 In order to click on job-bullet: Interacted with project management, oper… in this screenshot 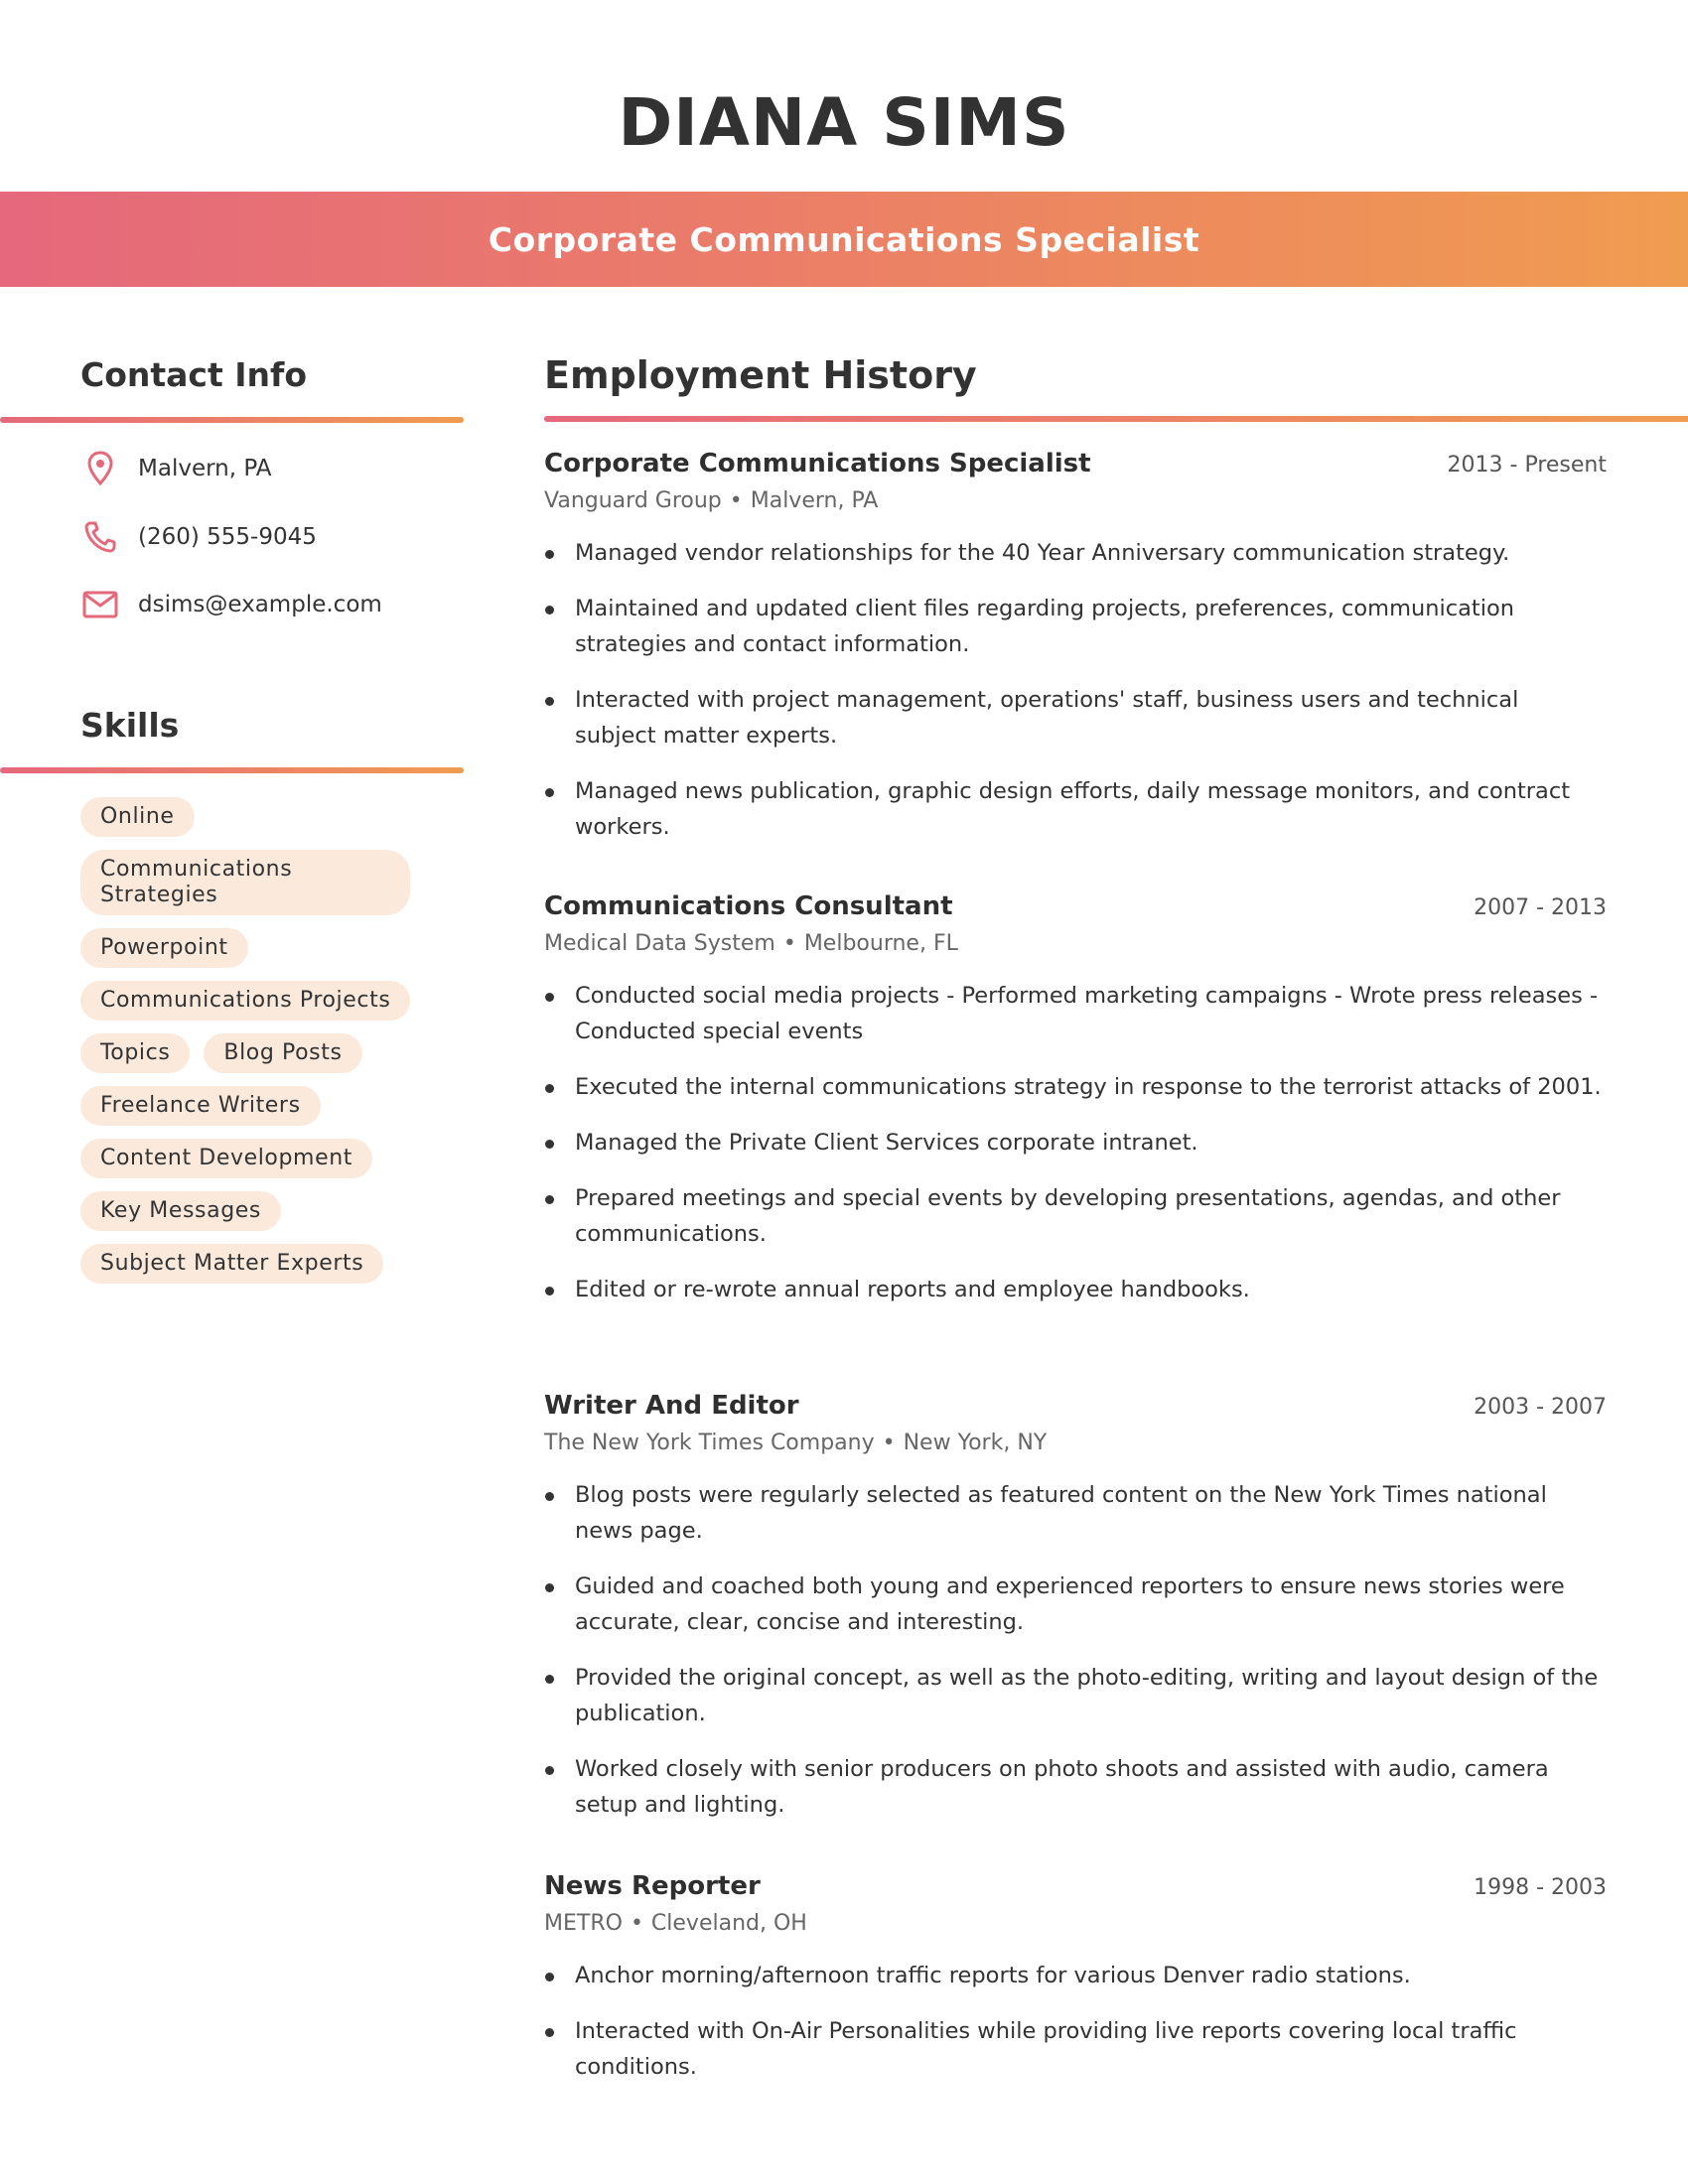, I will do `click(1075, 717)`.